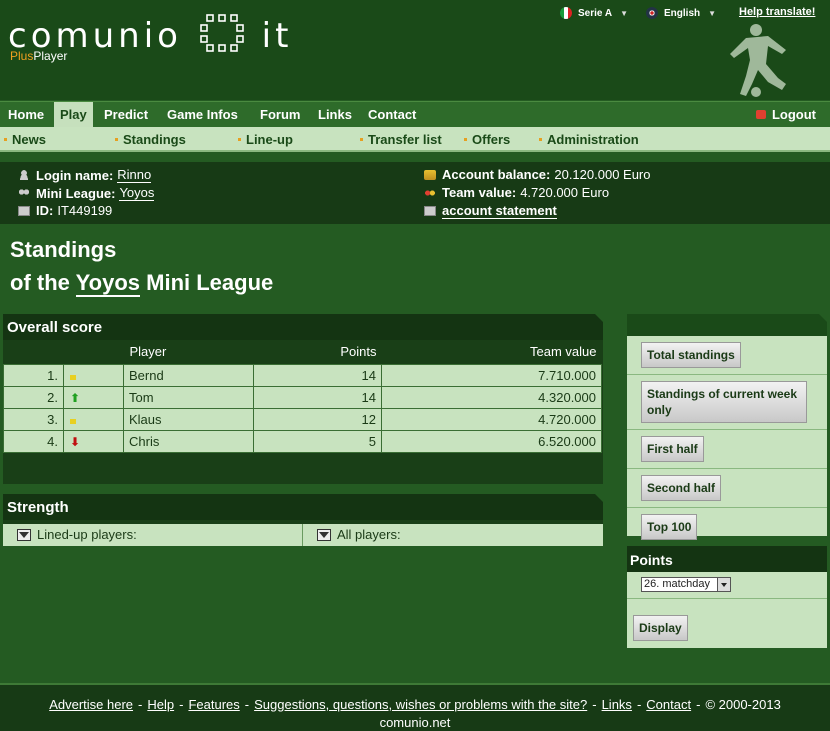 Image resolution: width=830 pixels, height=731 pixels. What do you see at coordinates (415, 722) in the screenshot?
I see `footer-site: comunio.net` at bounding box center [415, 722].